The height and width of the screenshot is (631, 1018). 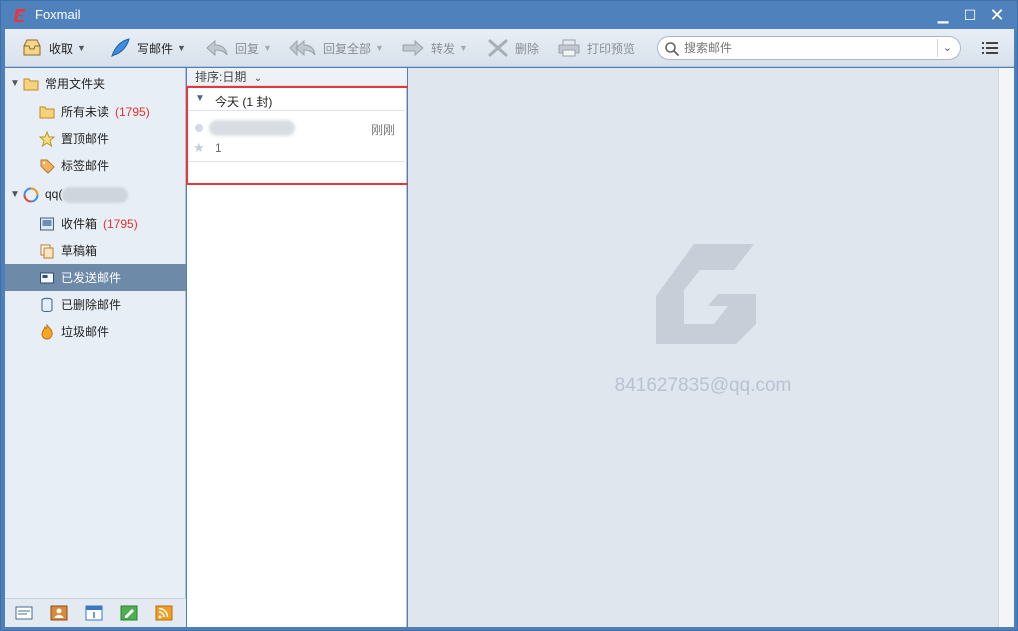 I want to click on account-name: qq(, so click(x=54, y=193).